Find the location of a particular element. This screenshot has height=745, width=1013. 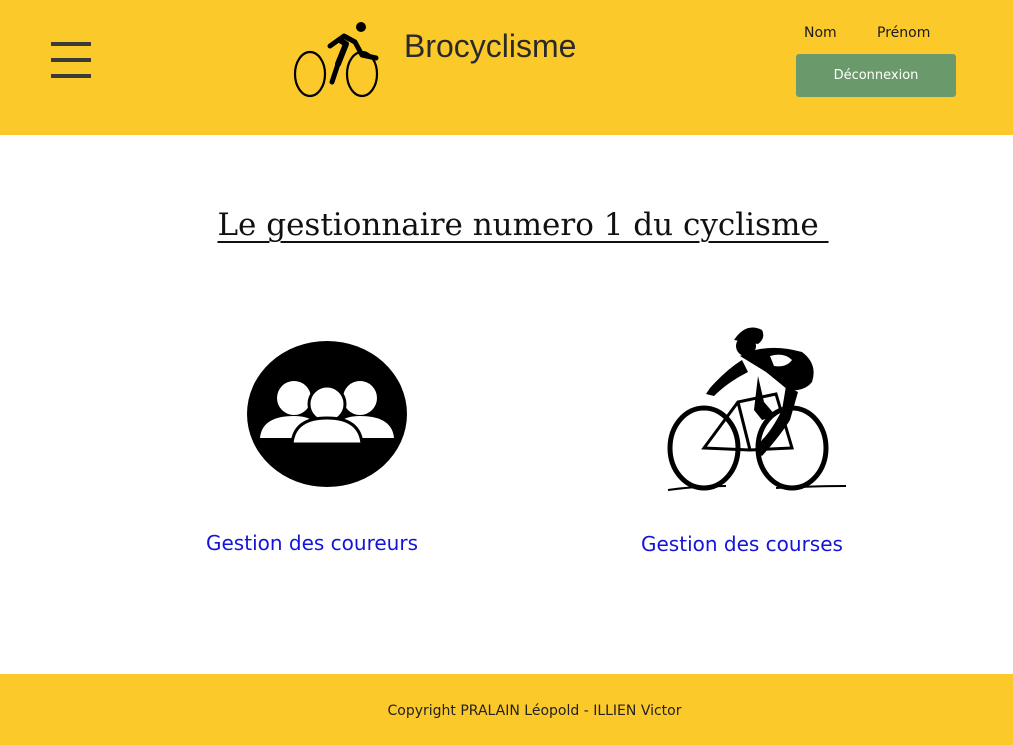

page-title: Le gestionnaire numero 1 du cyclisme is located at coordinates (523, 225).